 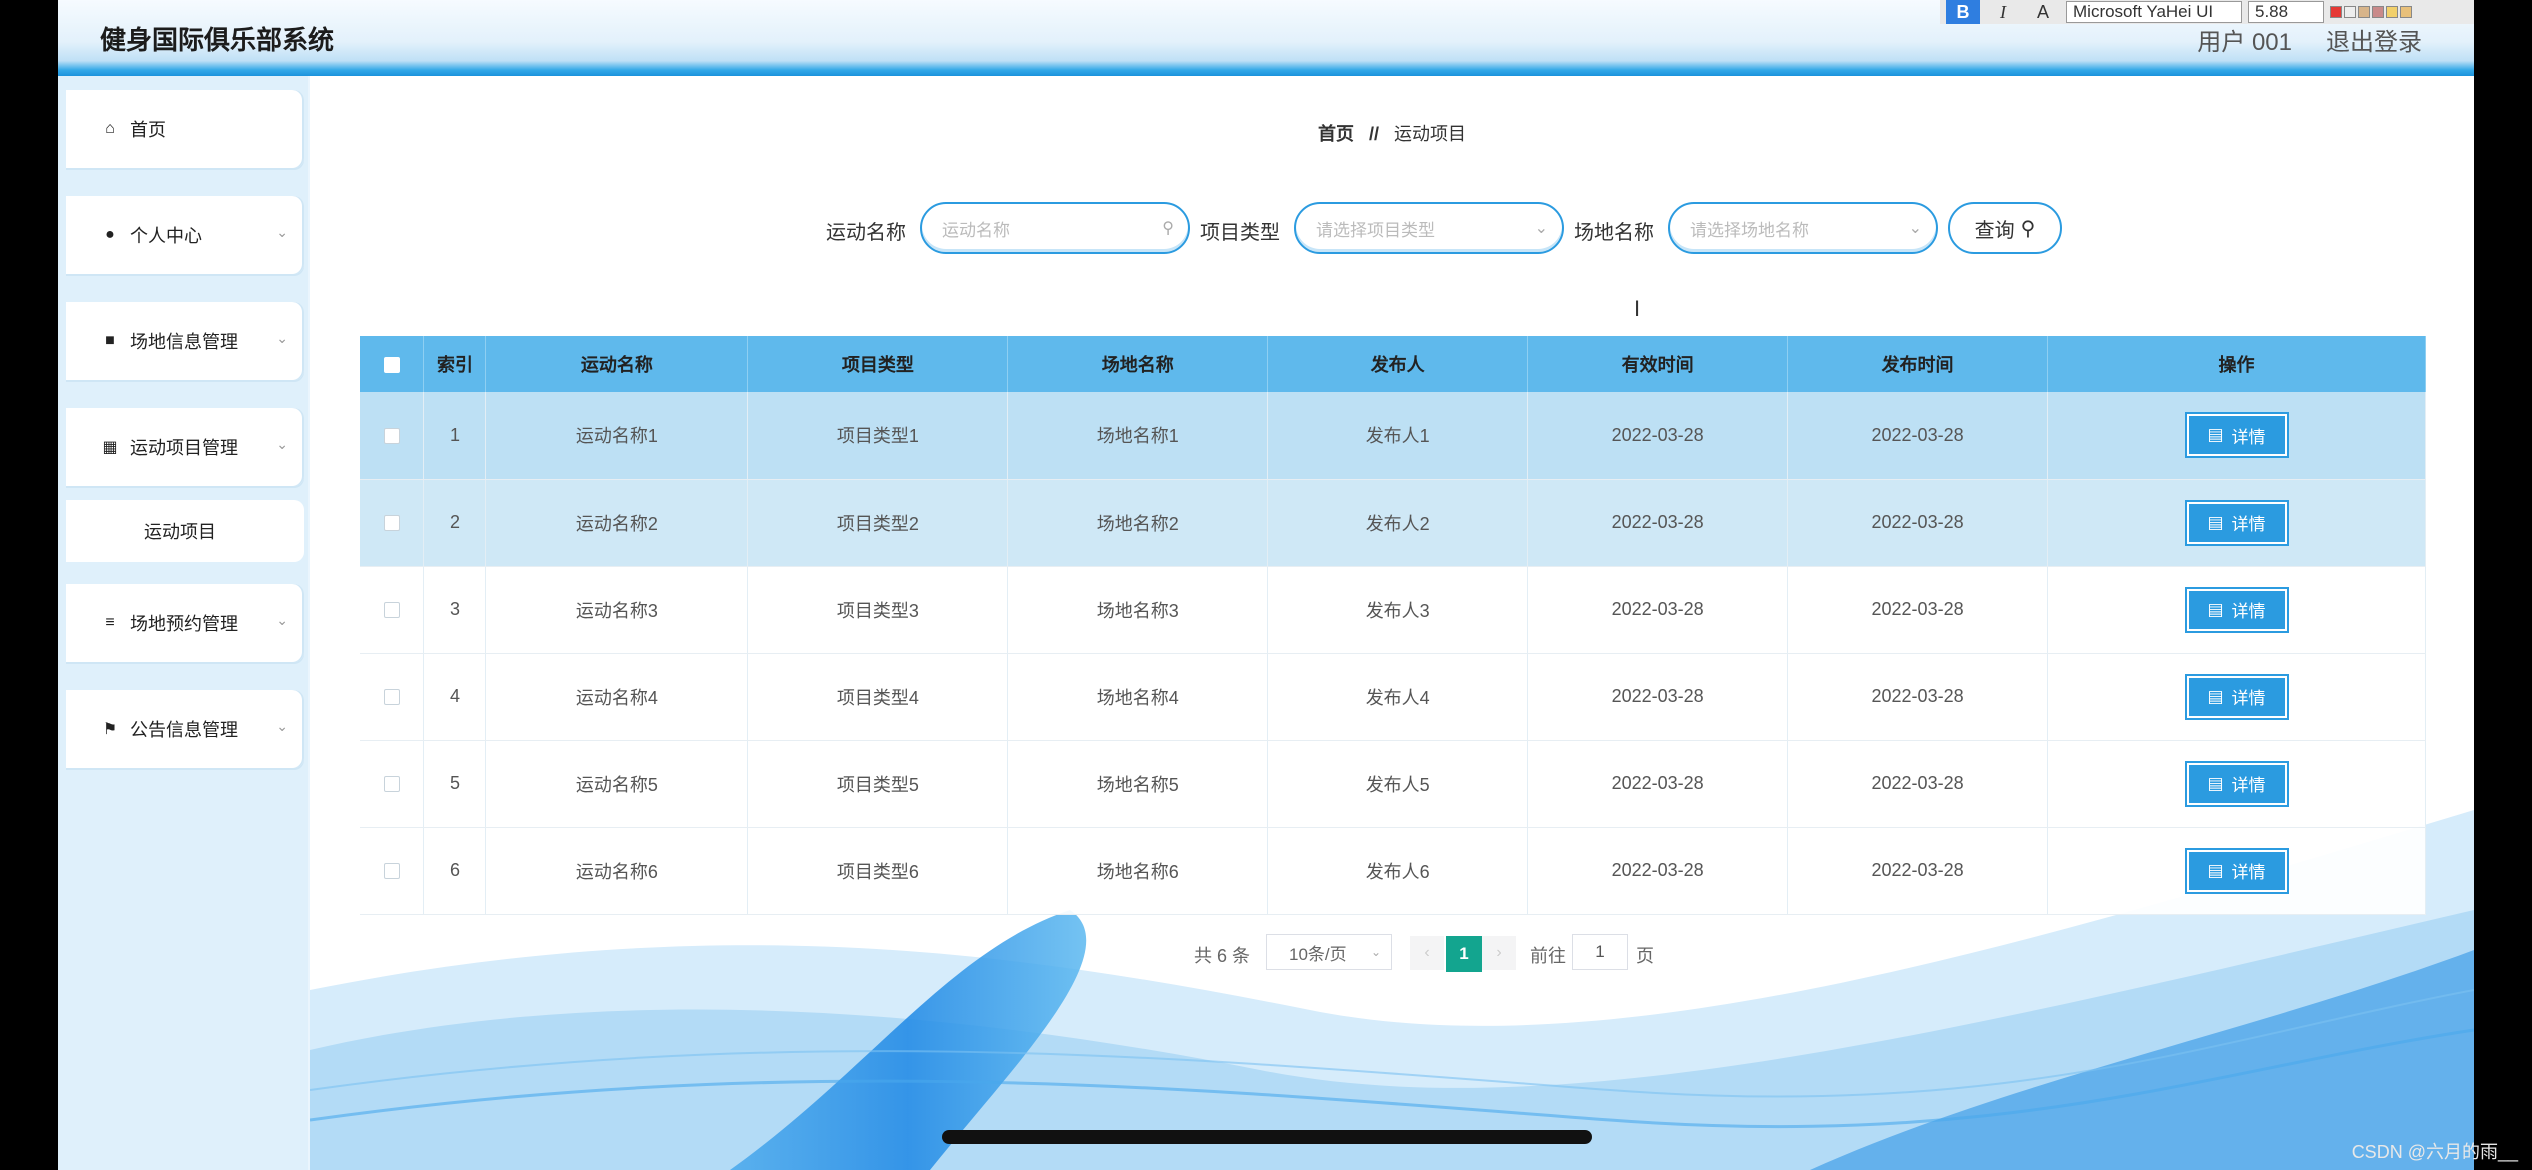 I want to click on font-family-select: Microsoft YaHei UI, so click(x=2154, y=12).